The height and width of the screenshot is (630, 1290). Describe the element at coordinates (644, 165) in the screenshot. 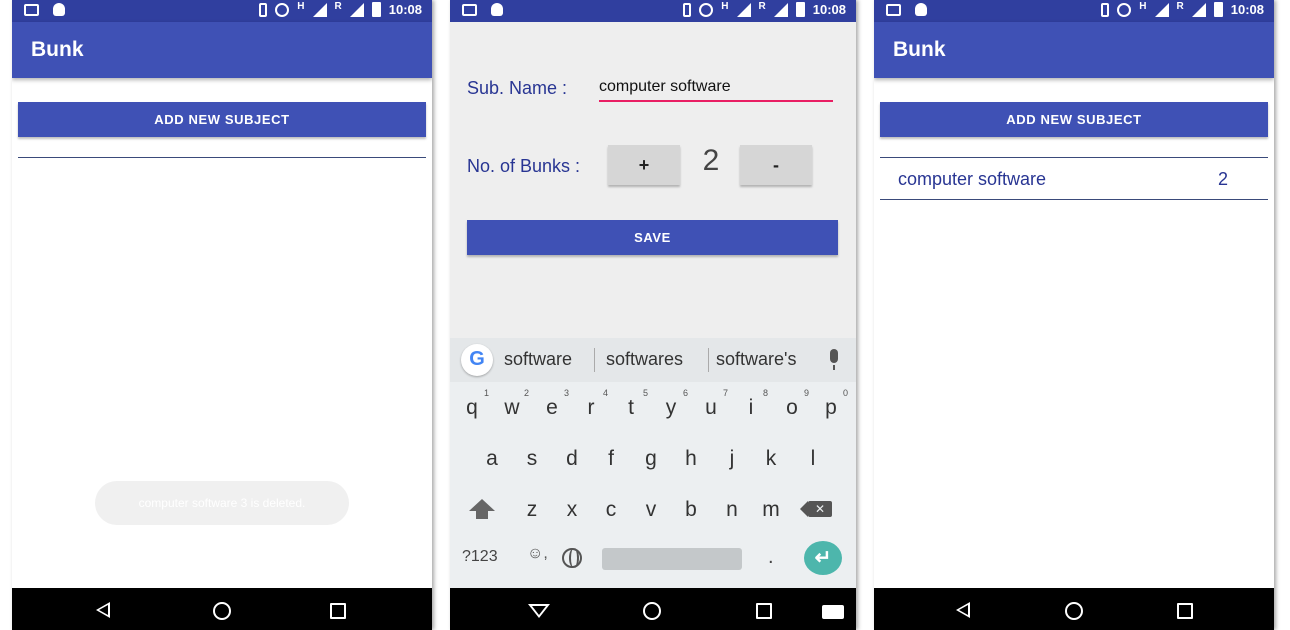

I see `increment-button: +` at that location.